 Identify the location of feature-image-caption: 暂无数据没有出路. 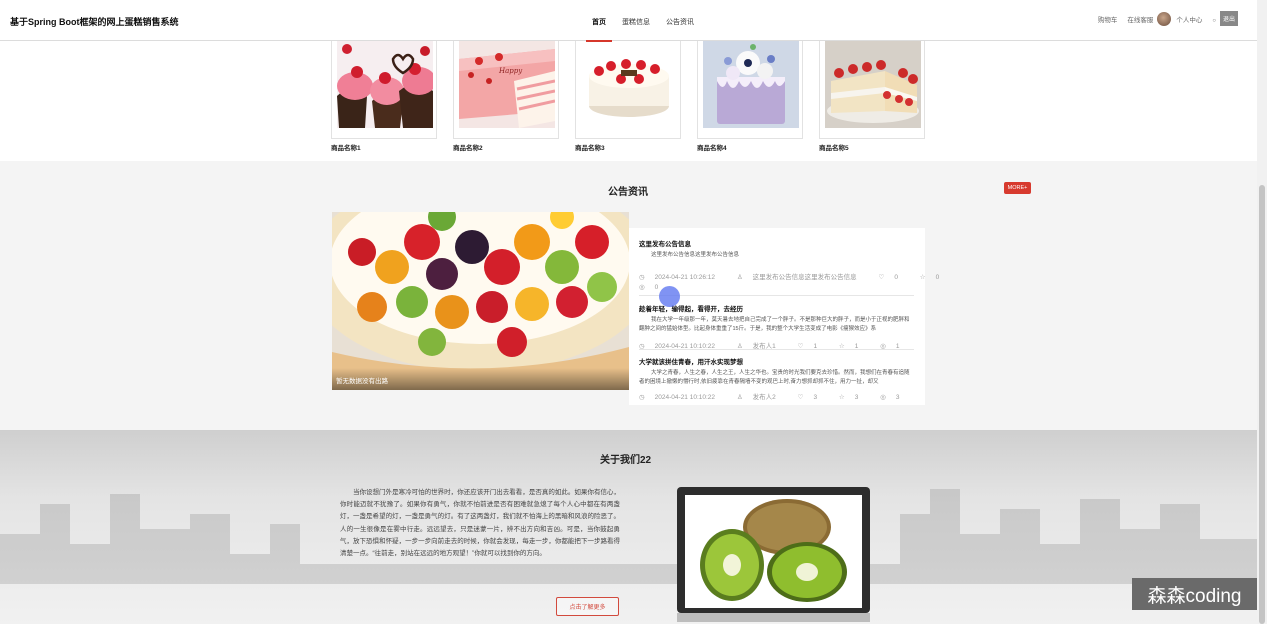
(480, 379).